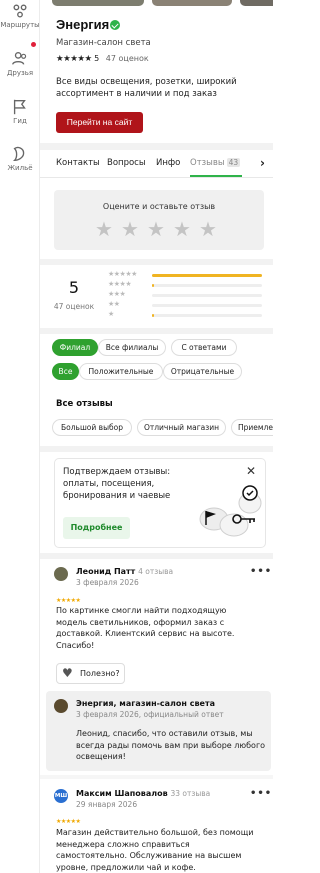 This screenshot has width=320, height=873. I want to click on distribution-row: ★★★★★, so click(188, 275).